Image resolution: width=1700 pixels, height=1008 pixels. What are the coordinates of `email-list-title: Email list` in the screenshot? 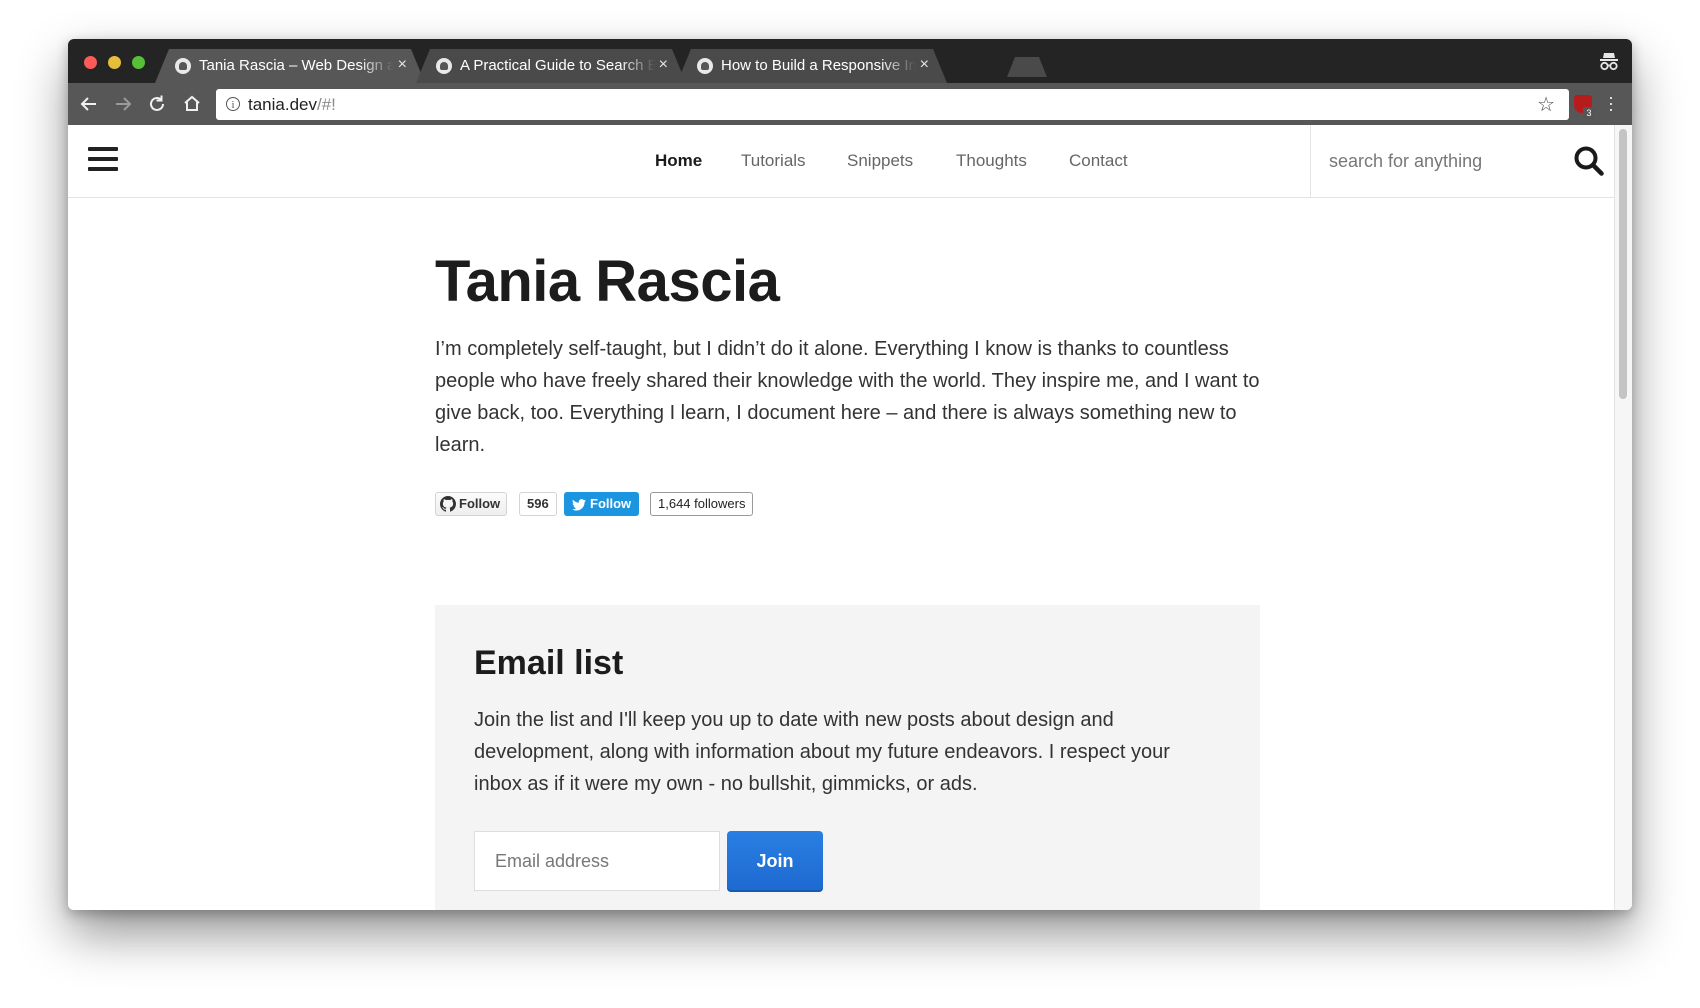 It's located at (549, 663).